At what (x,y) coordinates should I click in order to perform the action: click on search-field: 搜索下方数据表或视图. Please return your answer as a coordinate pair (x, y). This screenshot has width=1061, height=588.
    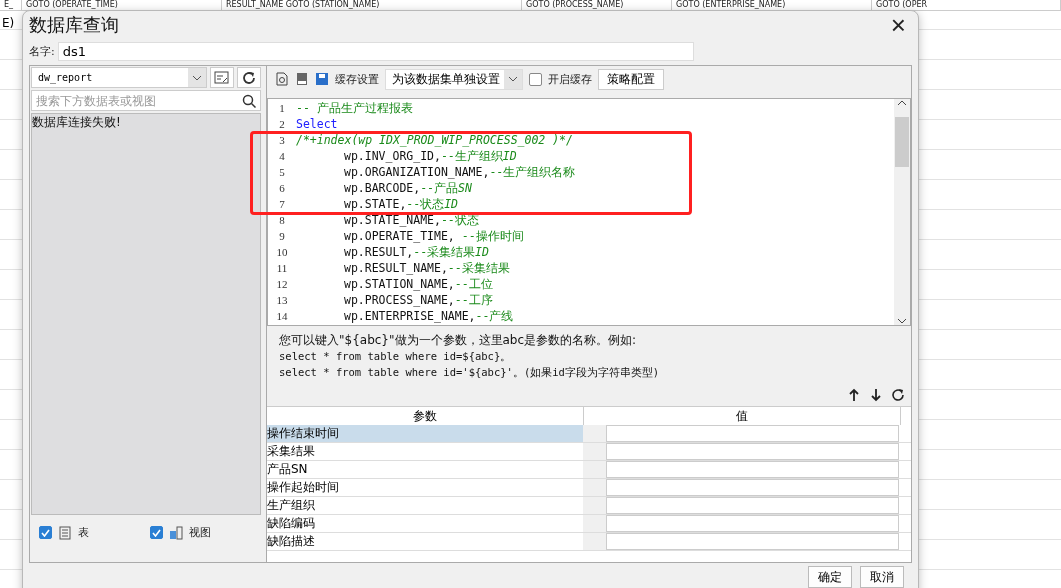
    Looking at the image, I should click on (146, 100).